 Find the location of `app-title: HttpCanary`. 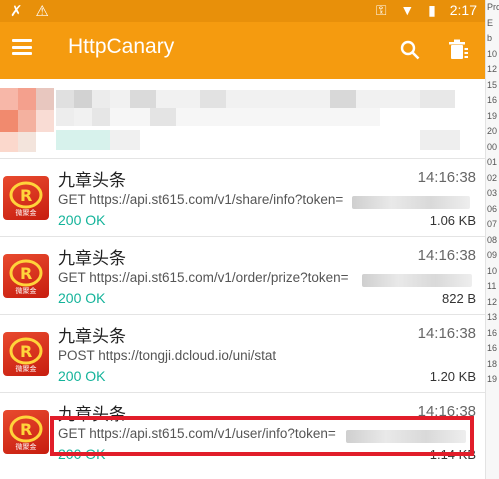

app-title: HttpCanary is located at coordinates (121, 46).